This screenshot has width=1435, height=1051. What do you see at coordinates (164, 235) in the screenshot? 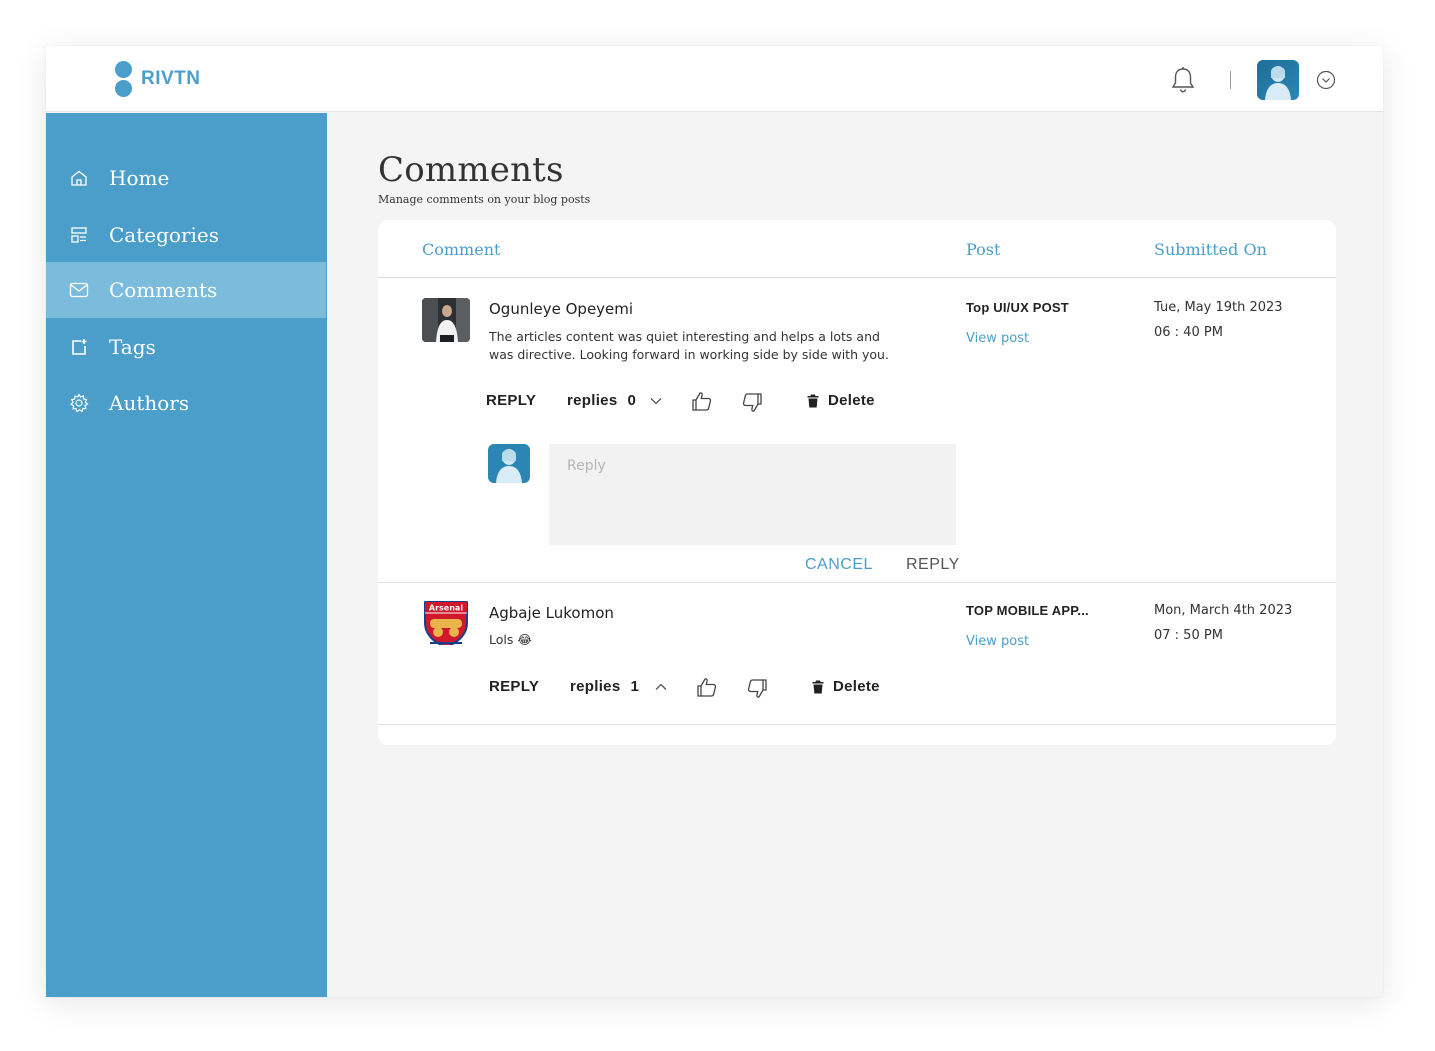
I see `sidebar-item-label: Categories` at bounding box center [164, 235].